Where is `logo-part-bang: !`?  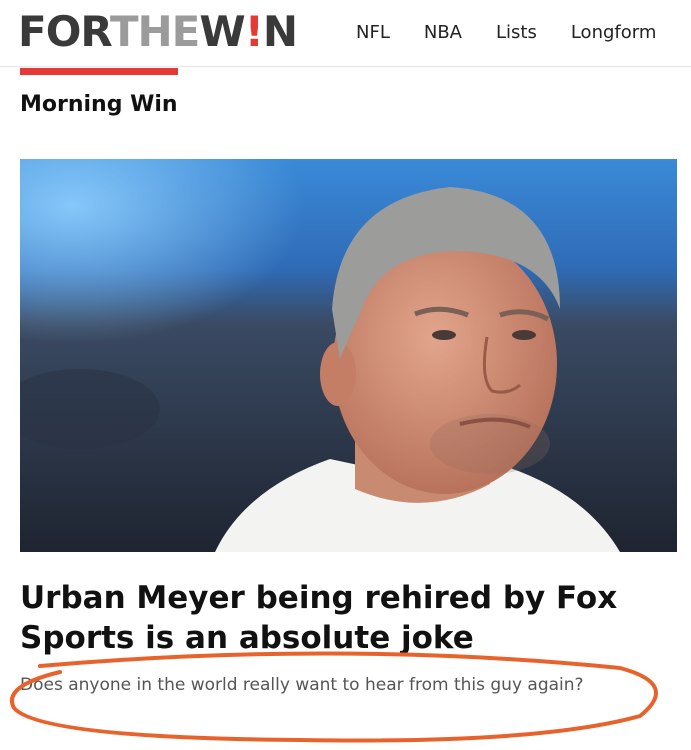
logo-part-bang: ! is located at coordinates (254, 31).